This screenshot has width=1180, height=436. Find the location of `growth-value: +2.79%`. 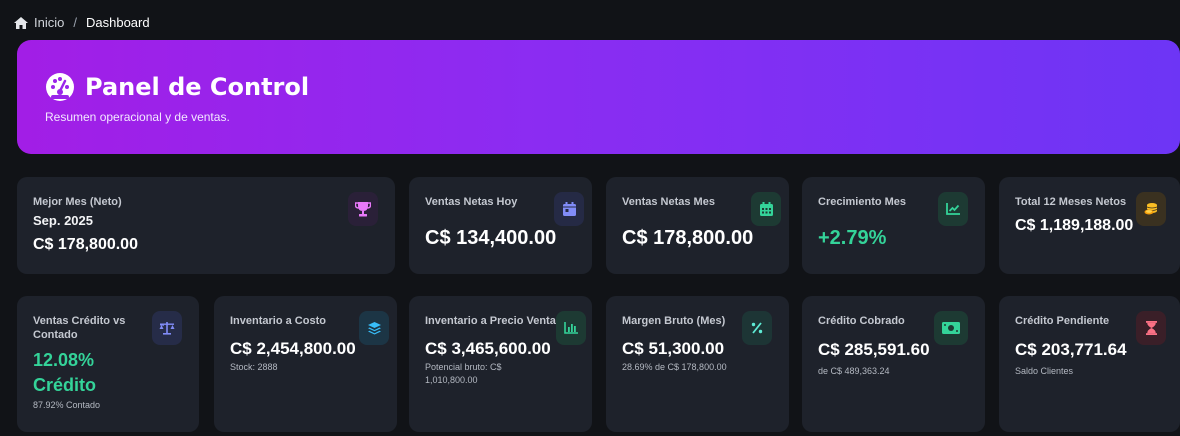

growth-value: +2.79% is located at coordinates (852, 238).